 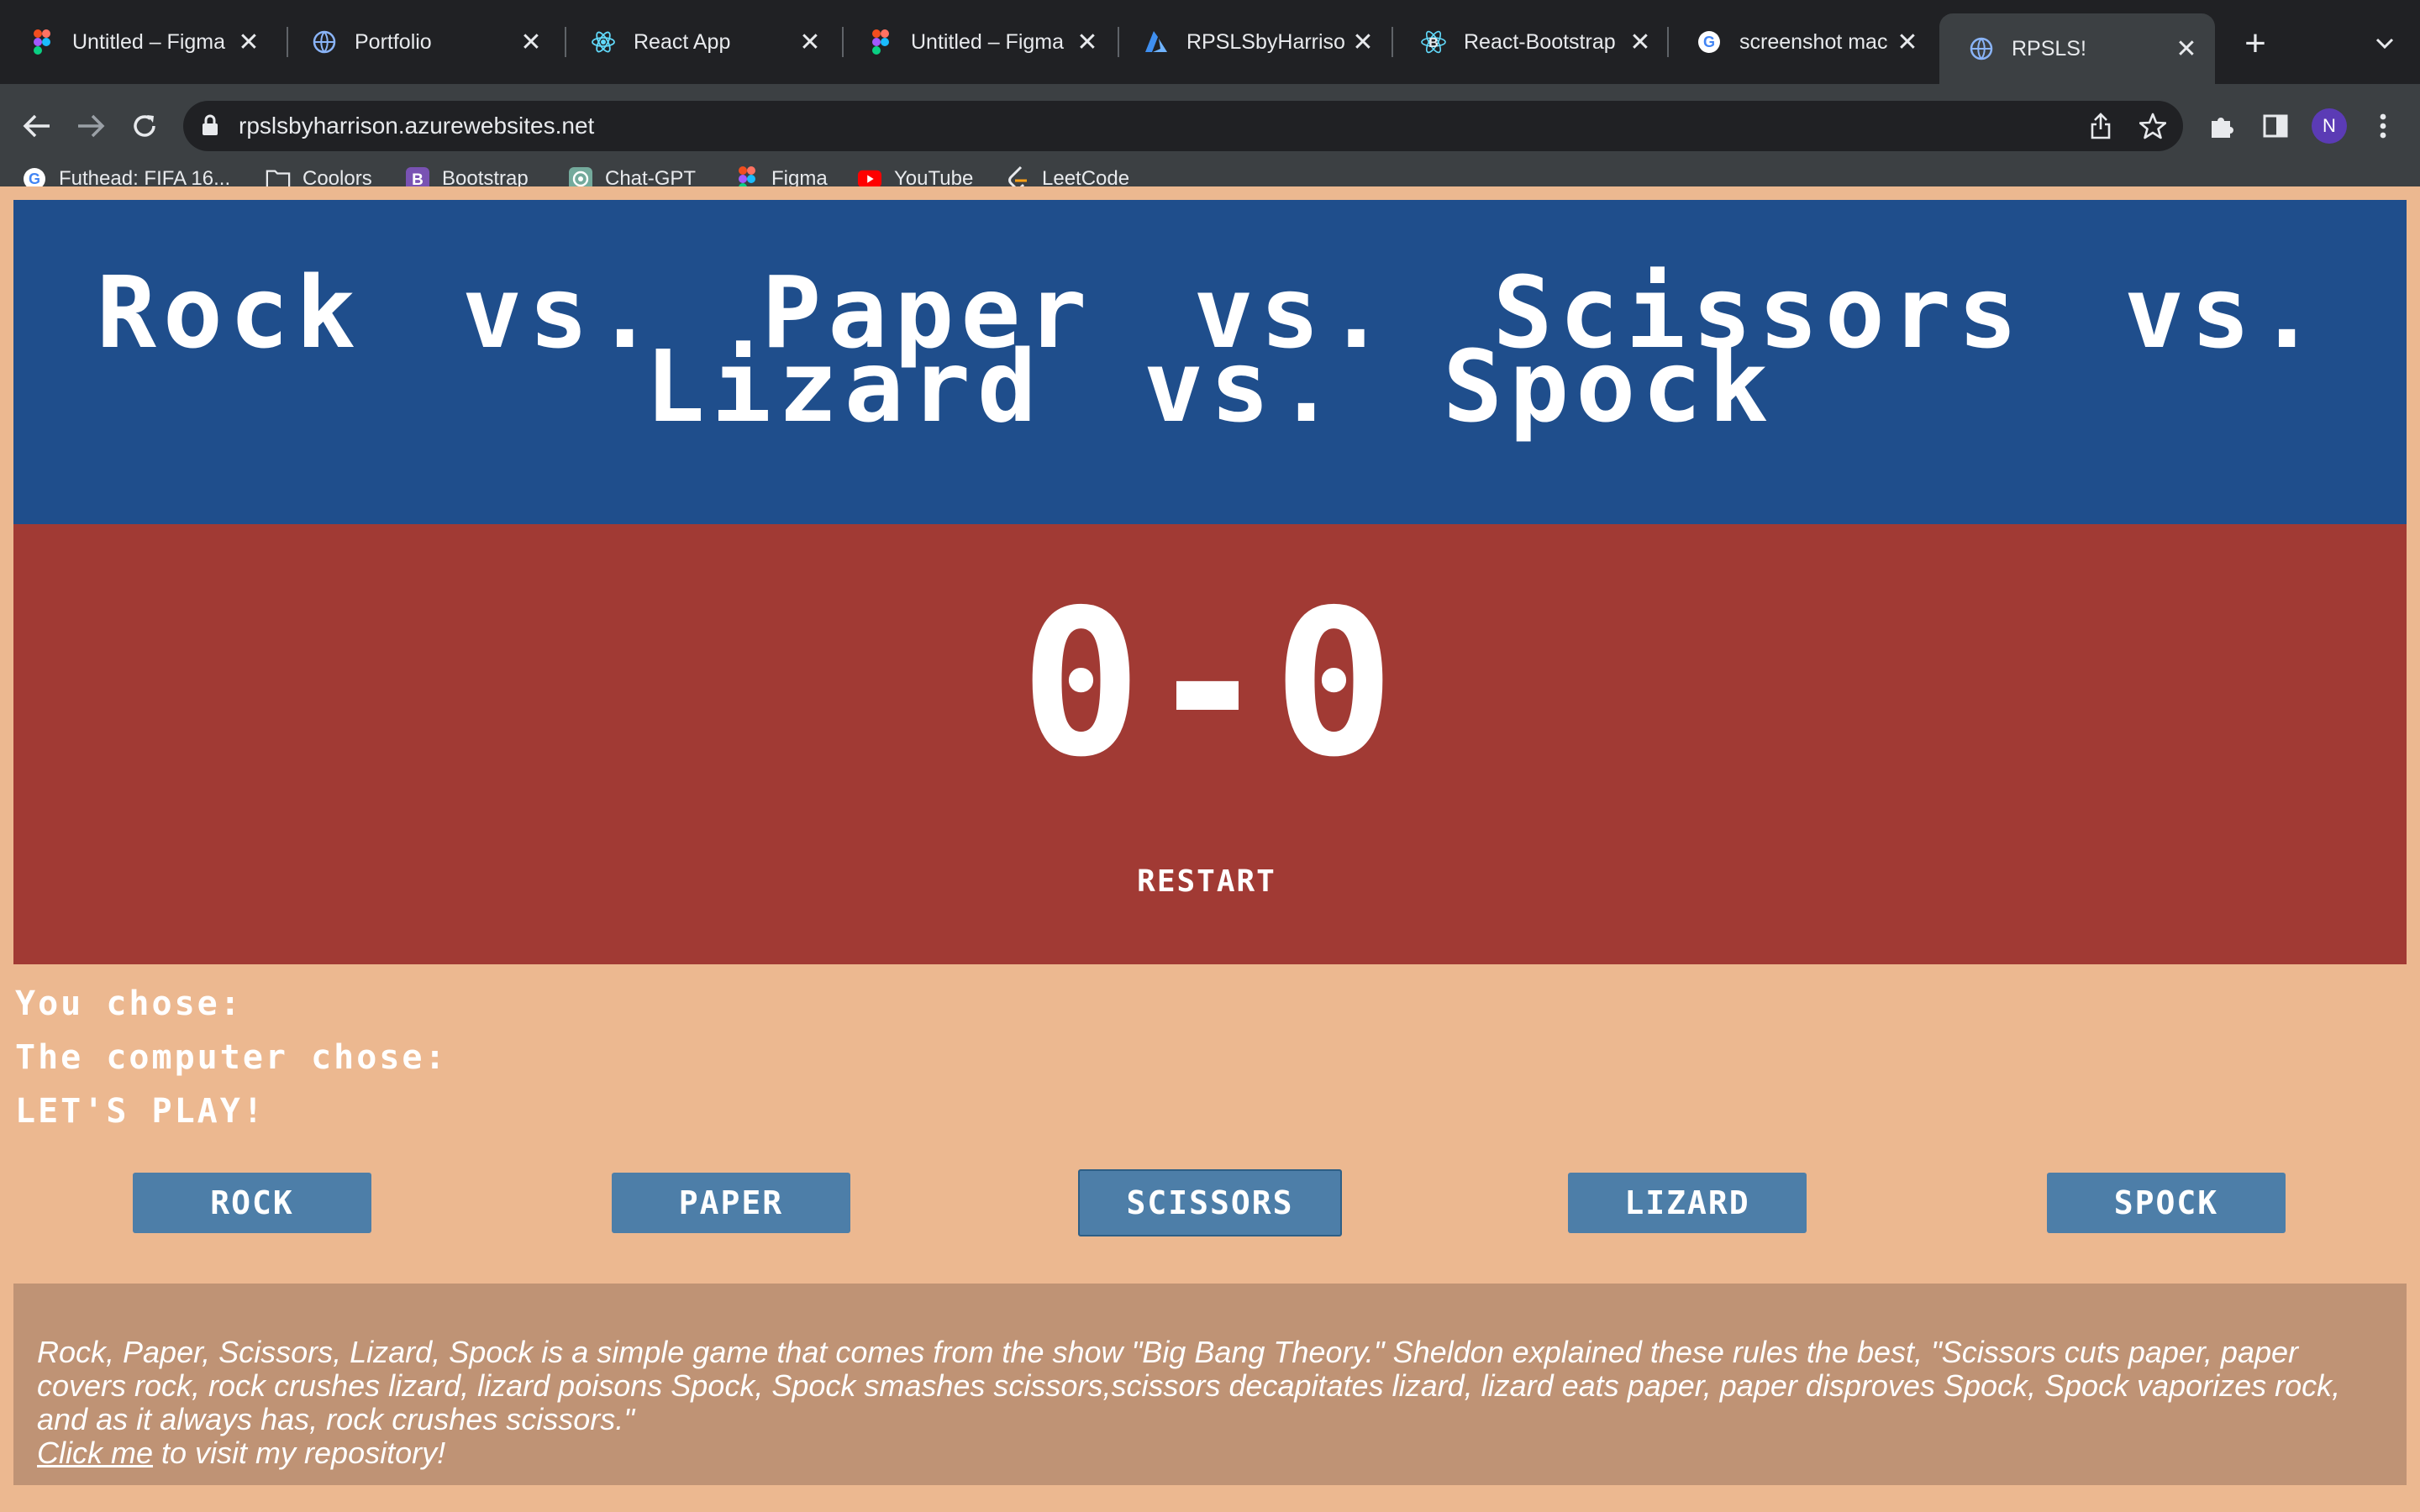 What do you see at coordinates (2166, 1203) in the screenshot?
I see `spock-button: SPOCK` at bounding box center [2166, 1203].